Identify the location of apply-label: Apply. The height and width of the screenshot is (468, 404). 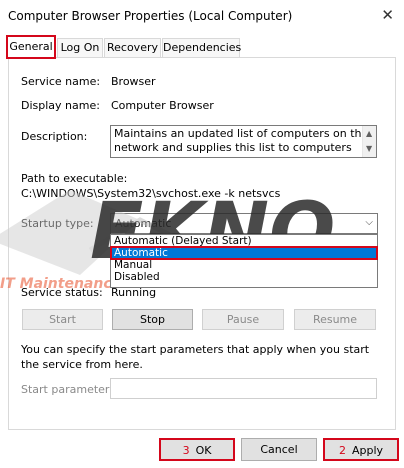
(367, 450).